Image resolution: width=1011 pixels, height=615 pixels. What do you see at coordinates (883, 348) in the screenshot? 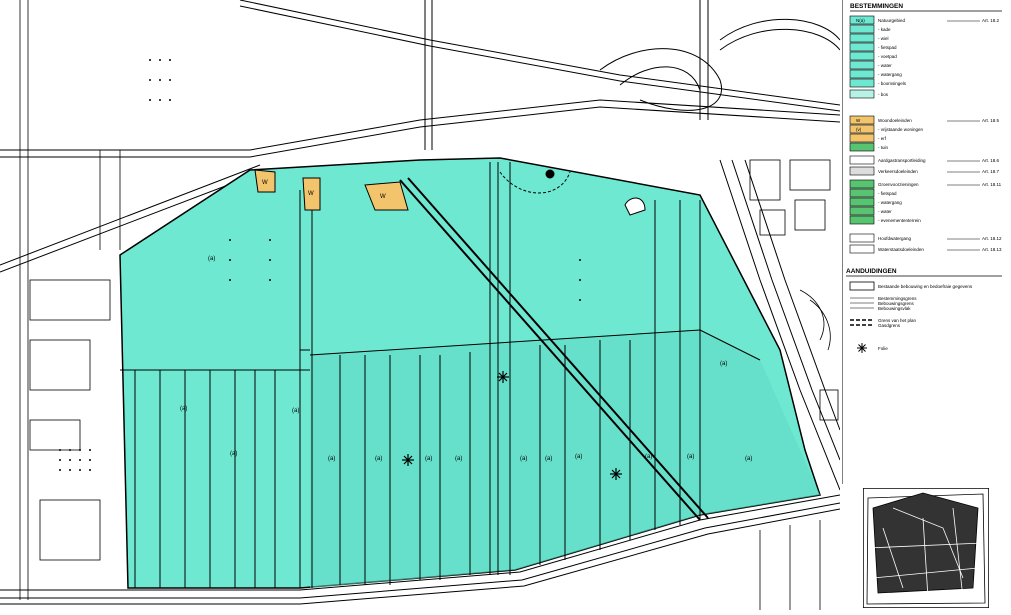
I see `legend-label: Folie` at bounding box center [883, 348].